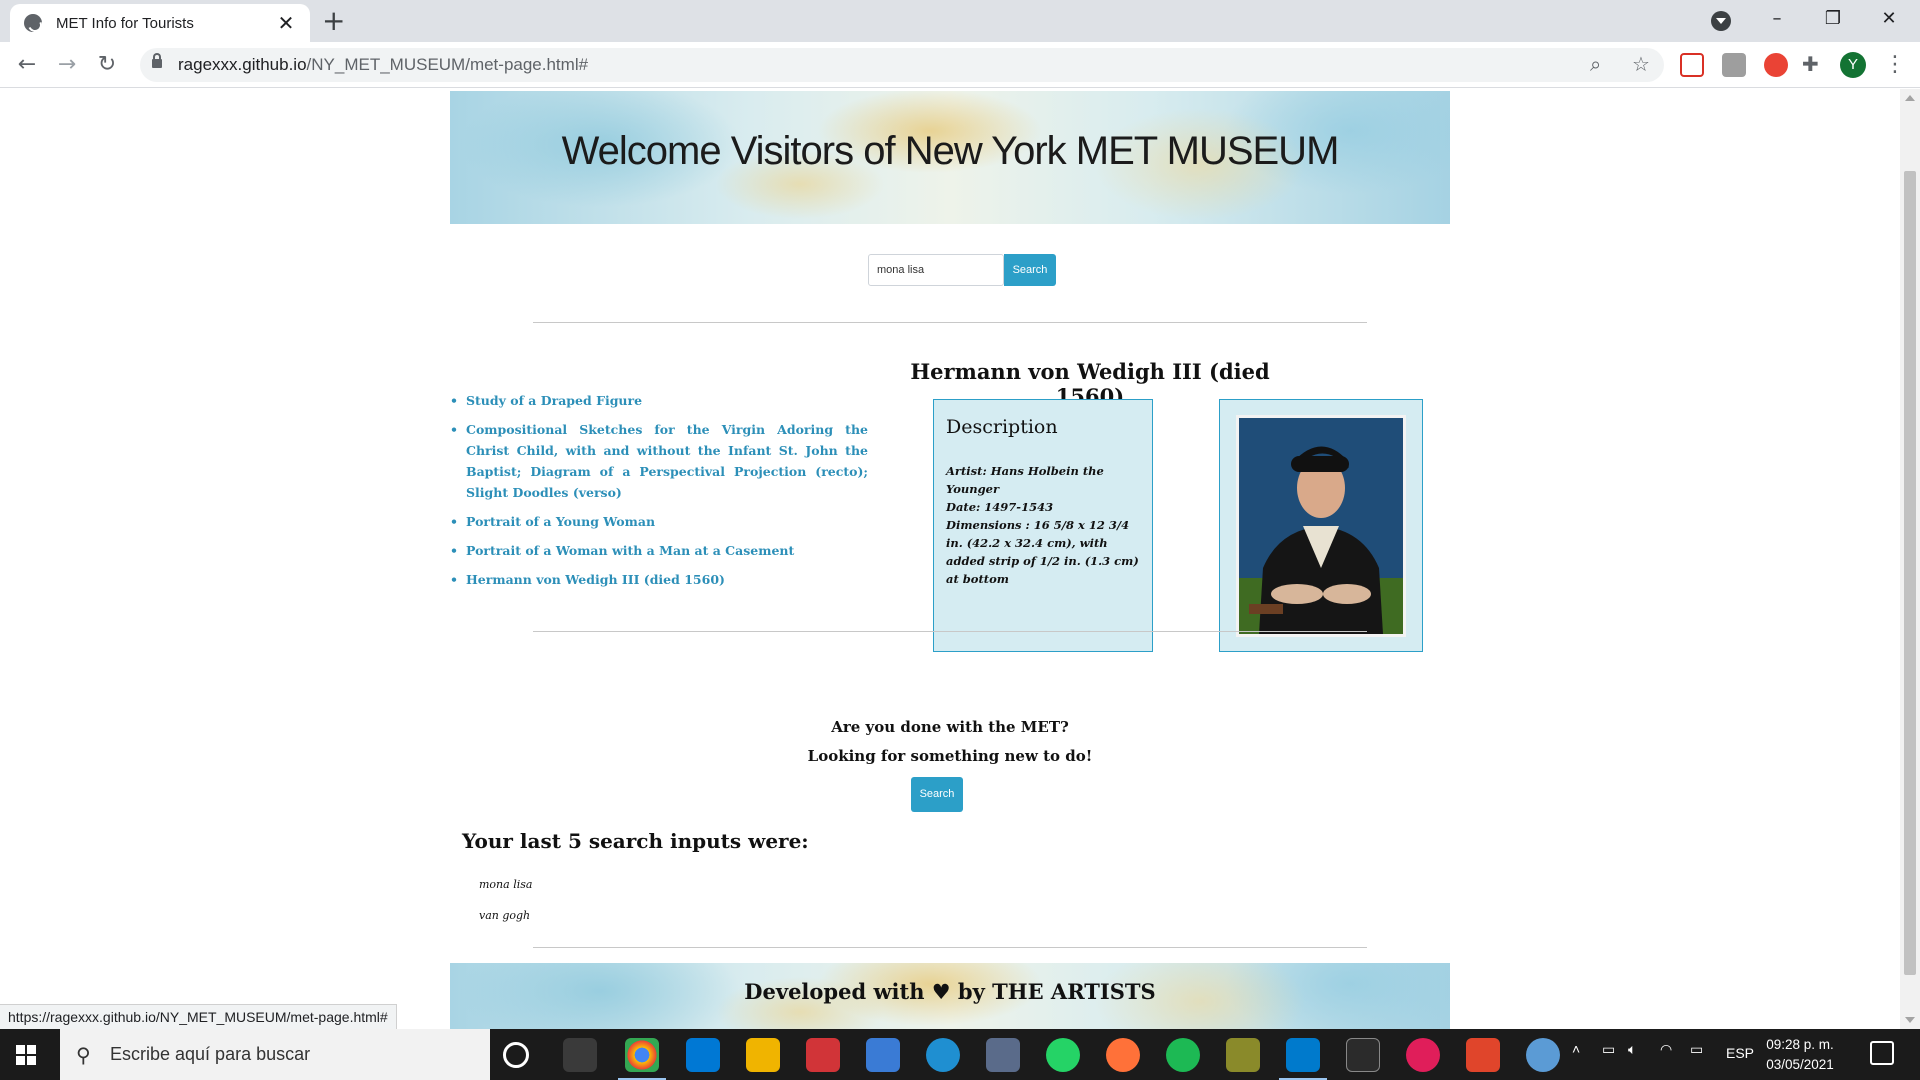  I want to click on clock-date: 03/05/2021, so click(1800, 1064).